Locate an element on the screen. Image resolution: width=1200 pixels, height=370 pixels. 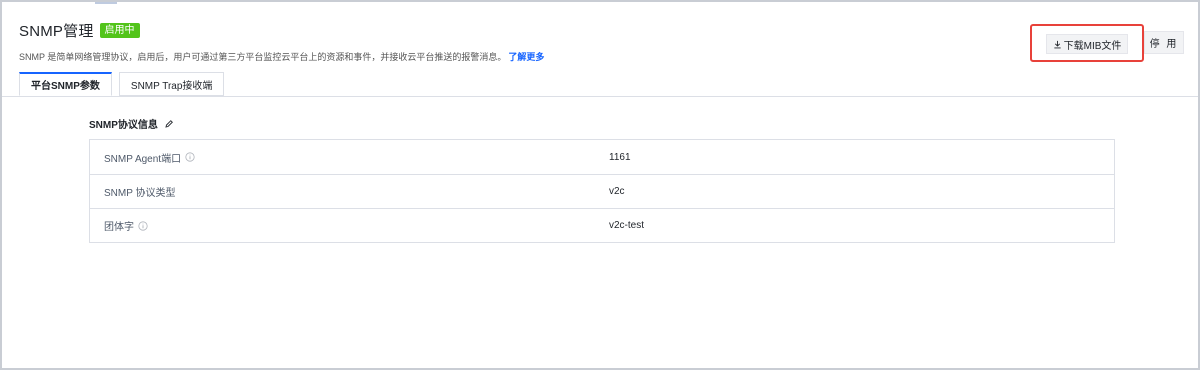
row-label-cell: 团体字 is located at coordinates (342, 225).